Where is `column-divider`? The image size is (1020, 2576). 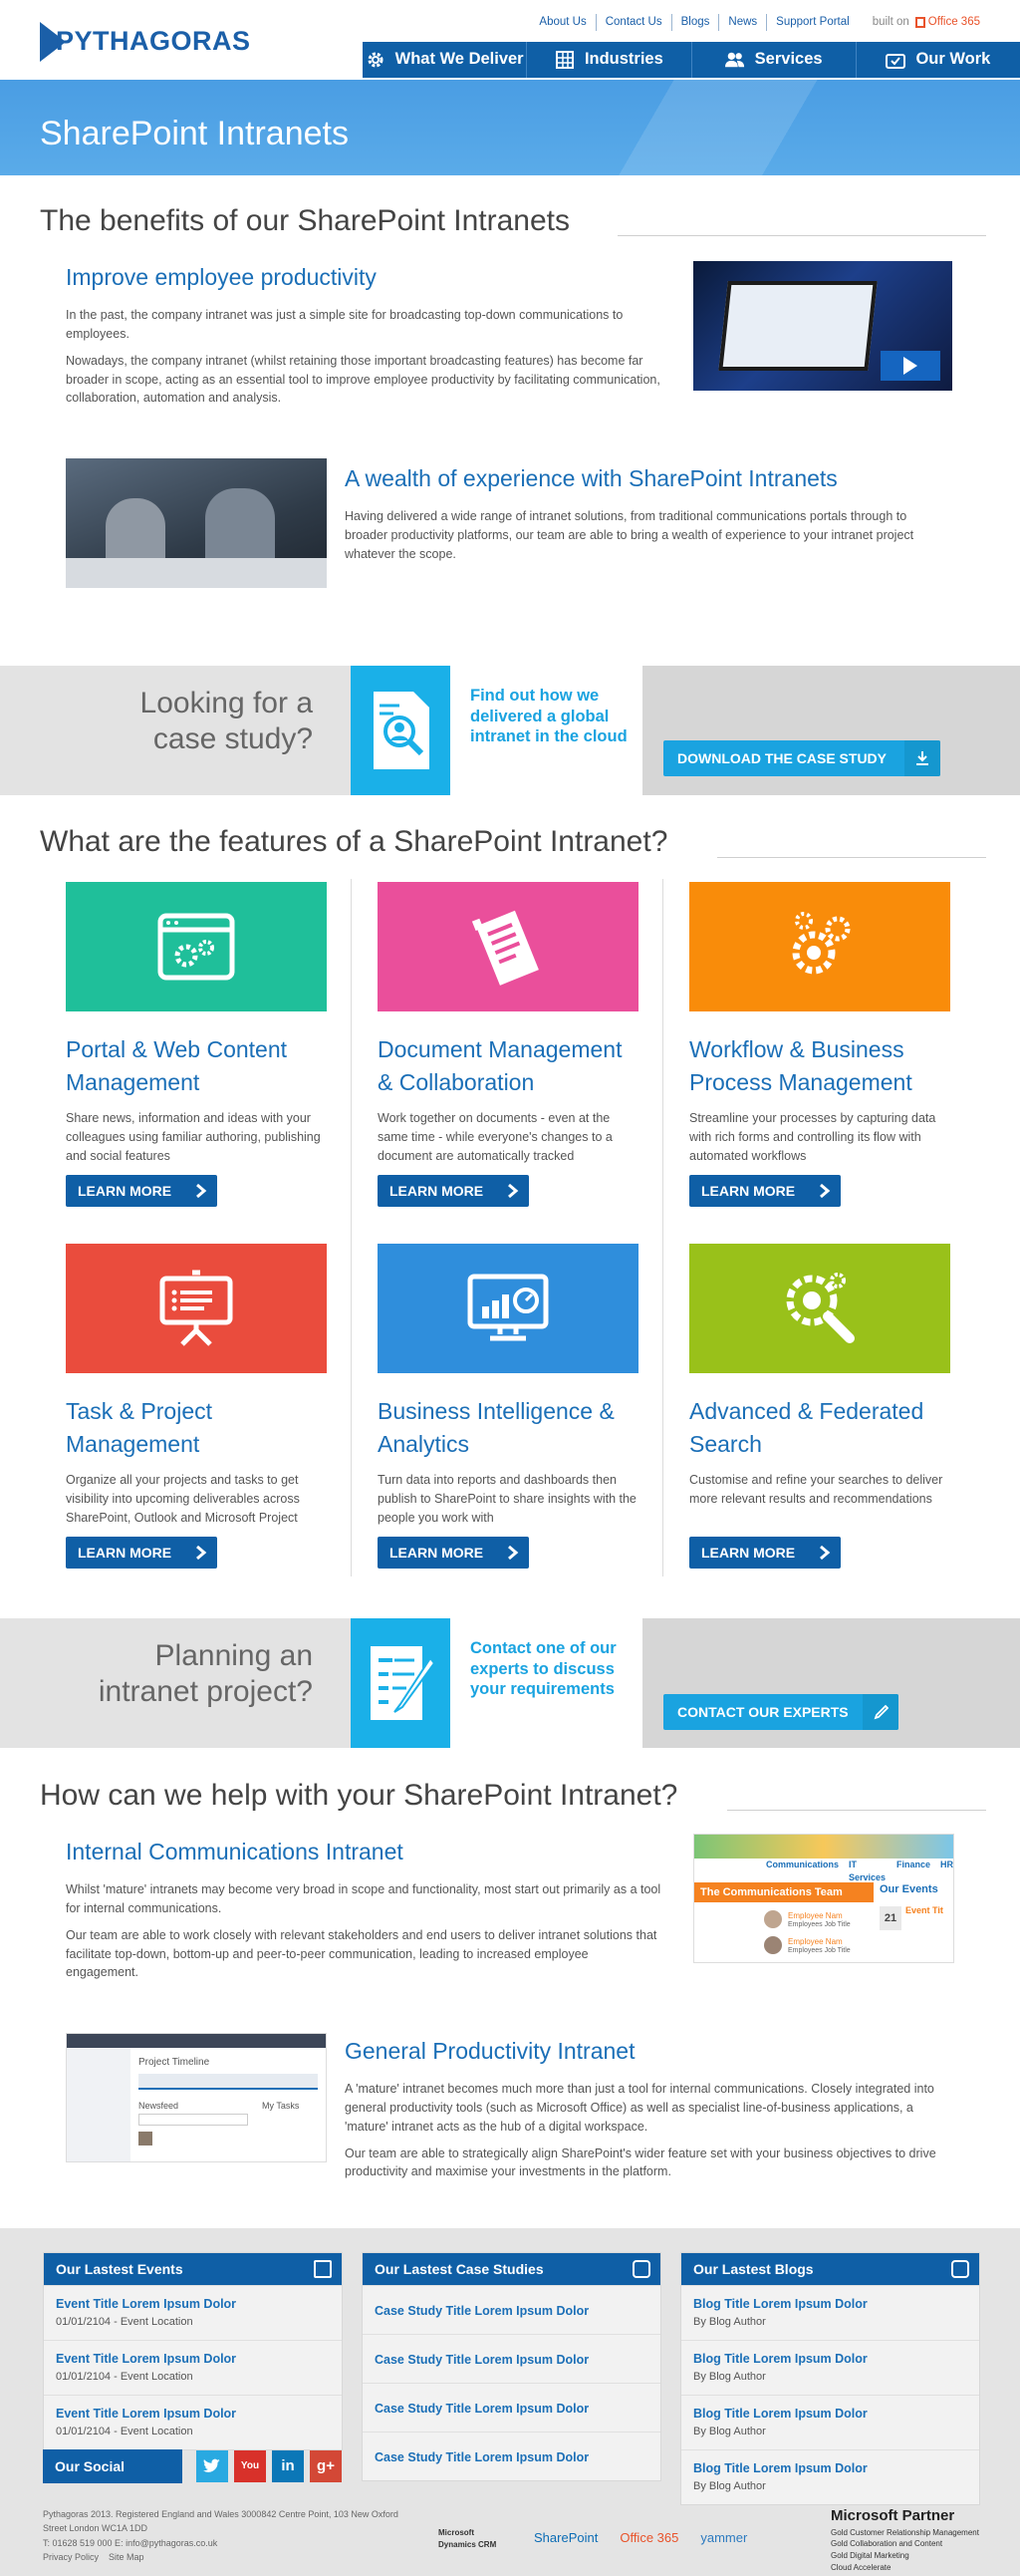
column-divider is located at coordinates (351, 1227).